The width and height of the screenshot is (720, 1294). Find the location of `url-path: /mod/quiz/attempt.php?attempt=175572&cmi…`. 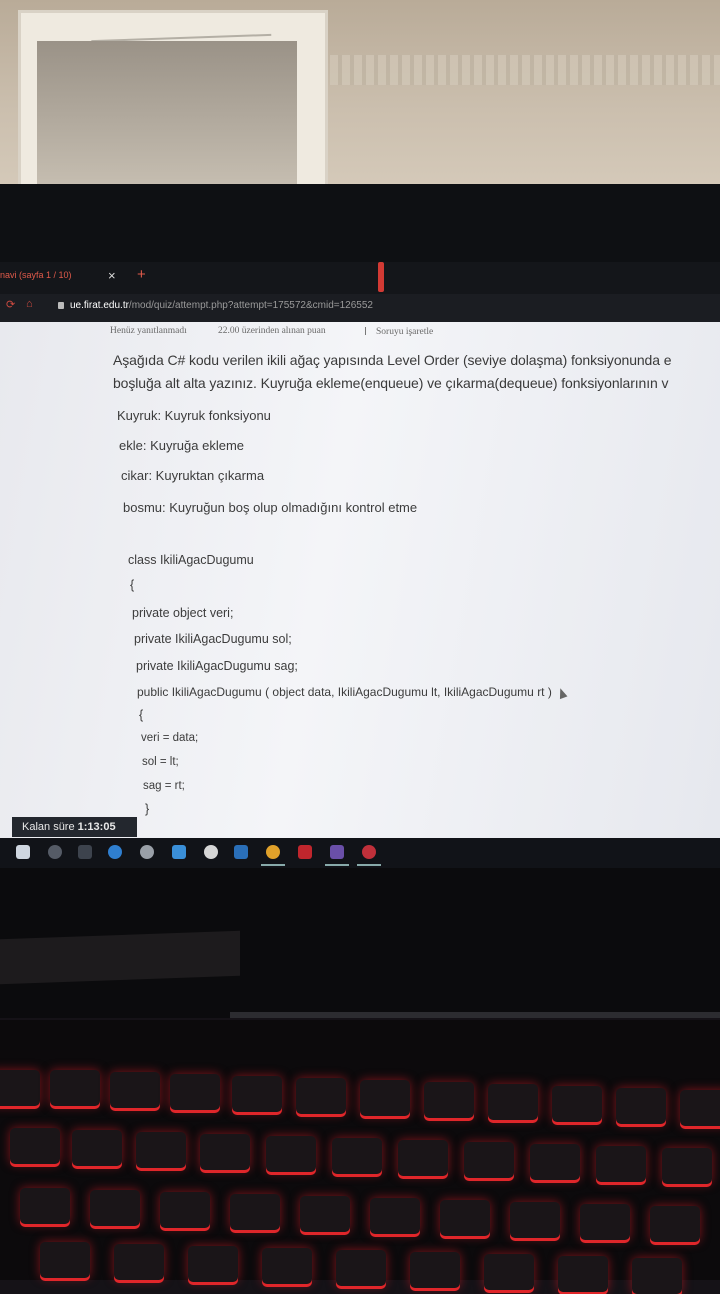

url-path: /mod/quiz/attempt.php?attempt=175572&cmi… is located at coordinates (250, 305).